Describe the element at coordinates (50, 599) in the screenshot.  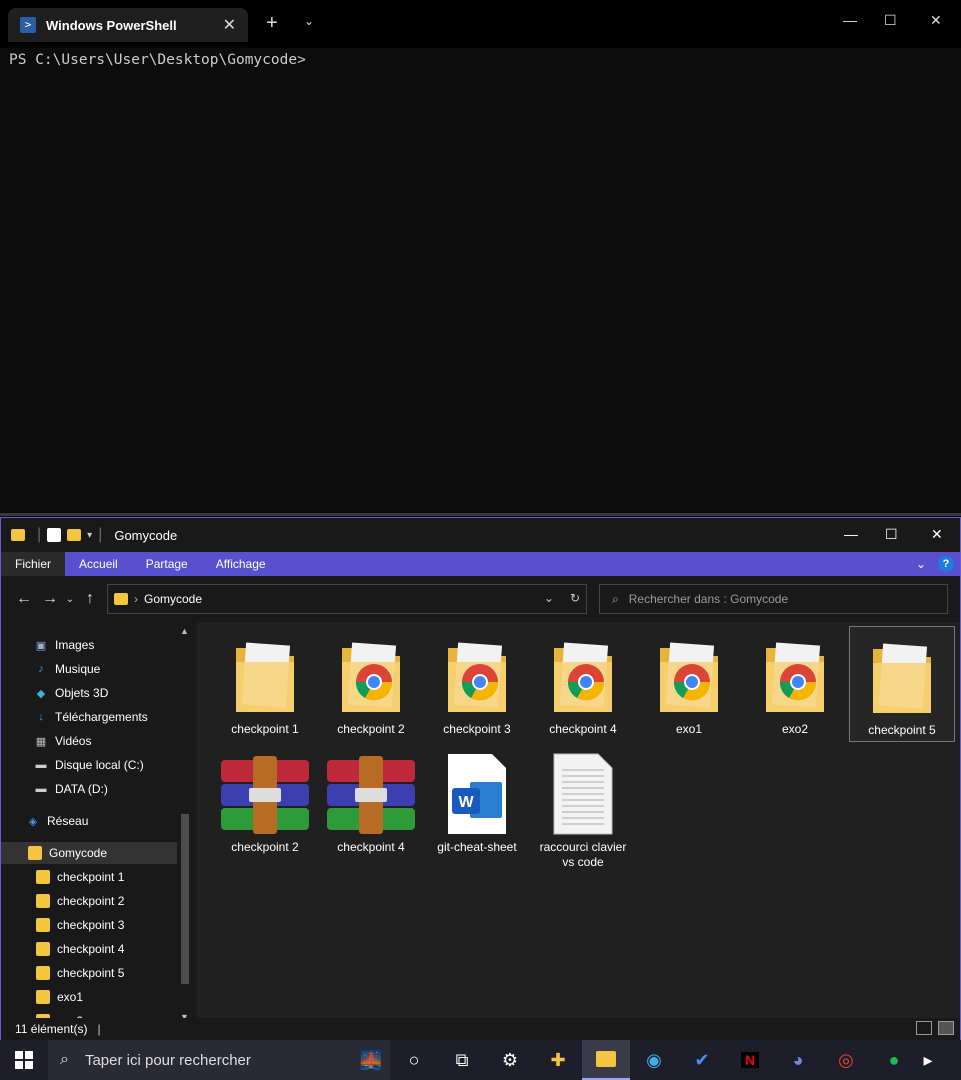
I see `forward-button: →` at that location.